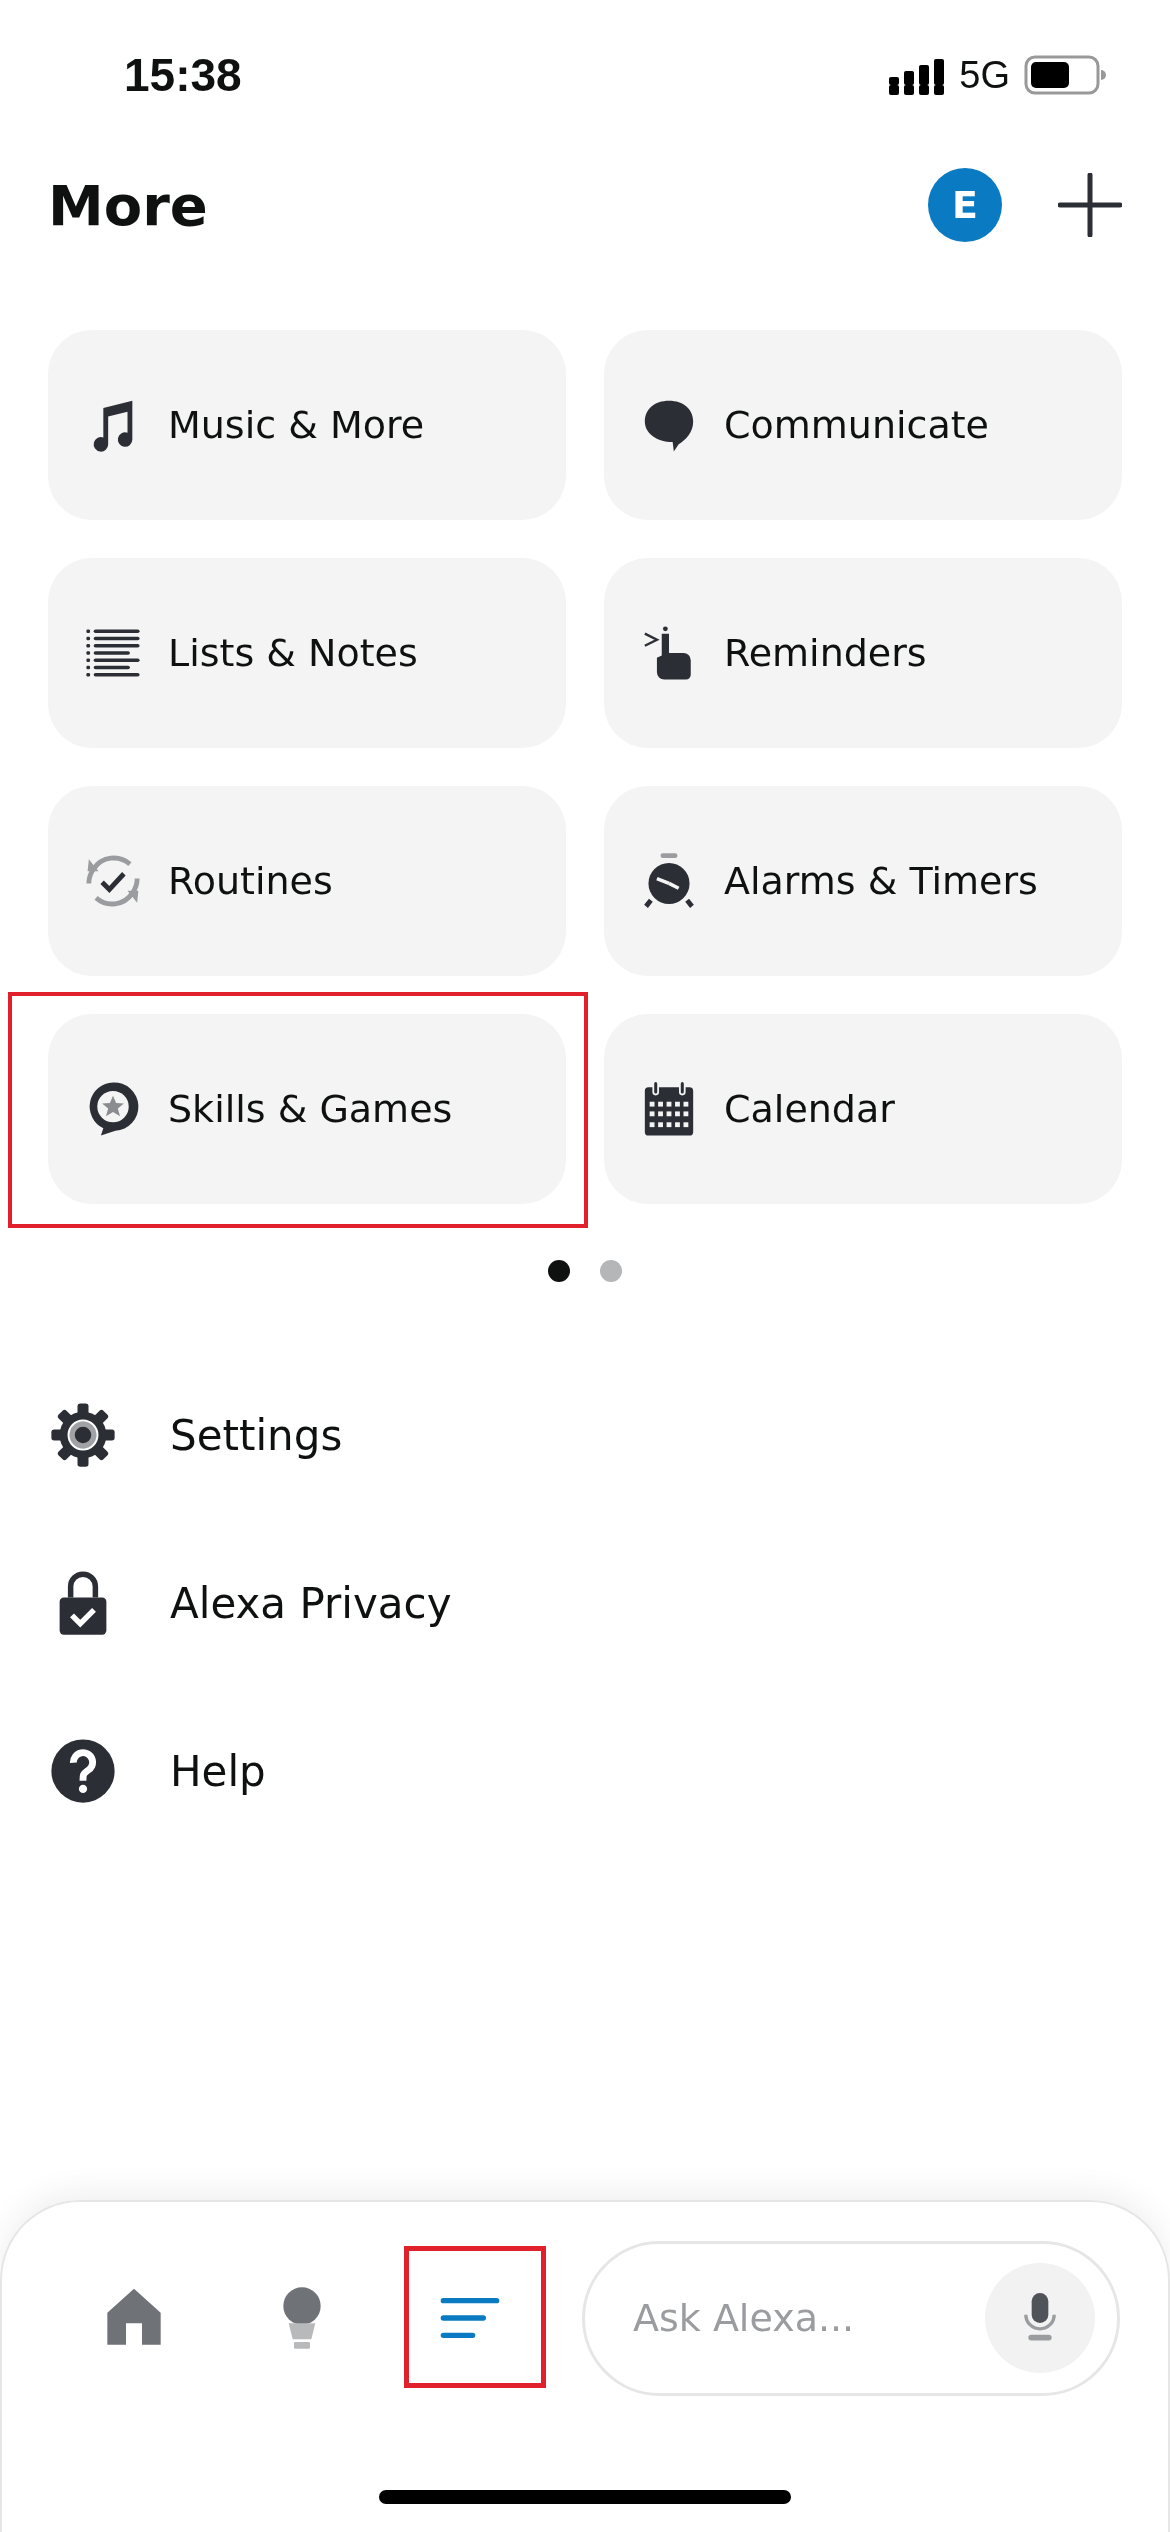 This screenshot has height=2532, width=1170. I want to click on feature-tile: Skills & Games, so click(307, 1109).